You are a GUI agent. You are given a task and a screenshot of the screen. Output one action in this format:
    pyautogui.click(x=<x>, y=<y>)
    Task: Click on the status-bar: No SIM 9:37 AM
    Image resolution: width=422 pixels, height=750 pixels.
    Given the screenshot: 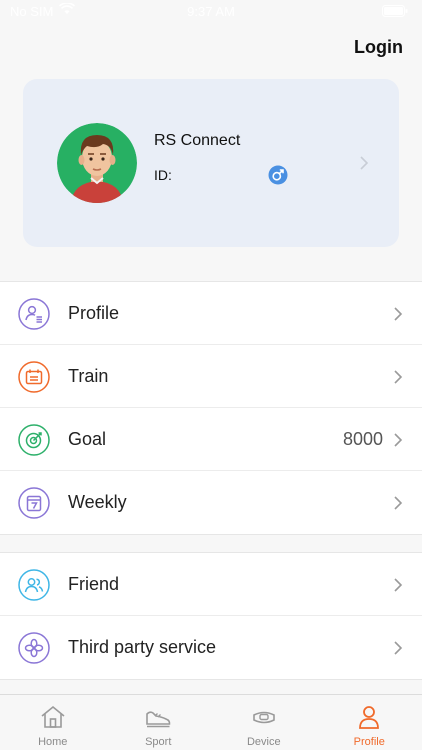 What is the action you would take?
    pyautogui.click(x=211, y=12)
    